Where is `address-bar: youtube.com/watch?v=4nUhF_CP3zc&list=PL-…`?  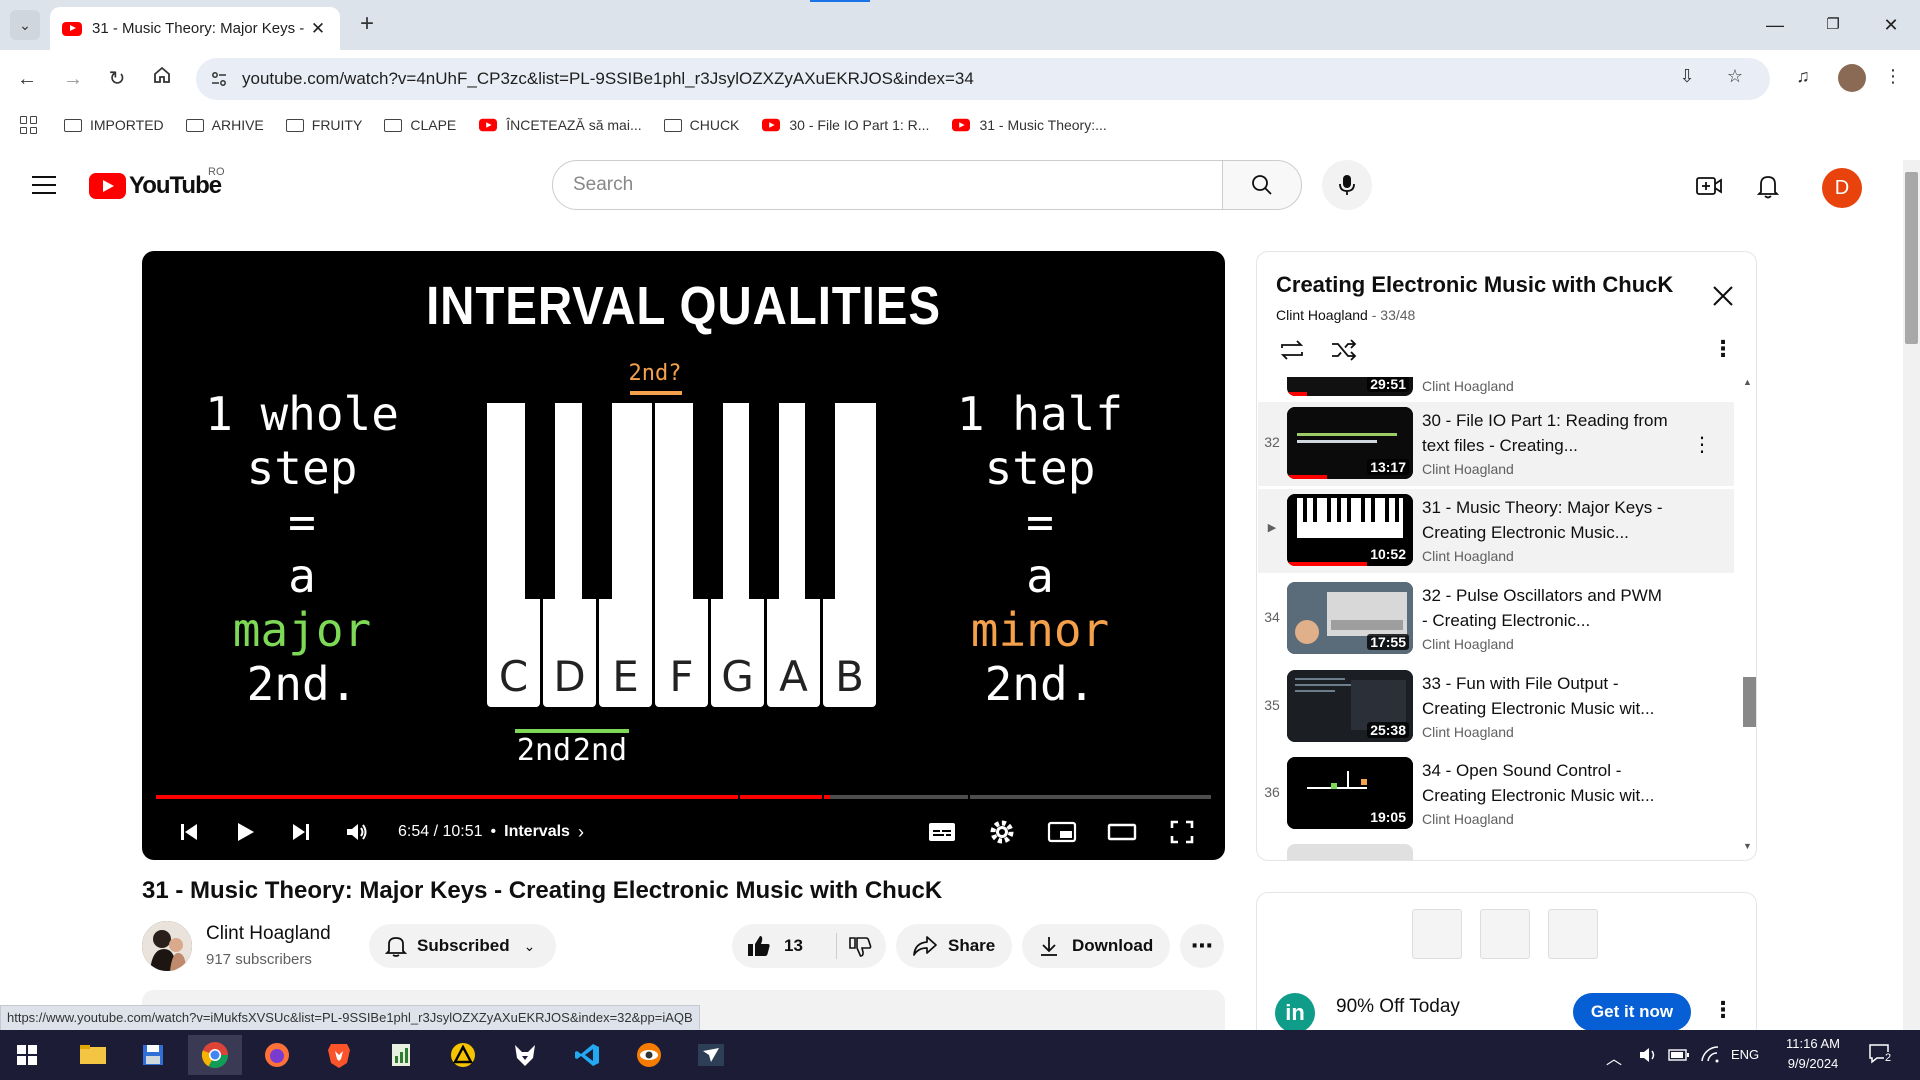
address-bar: youtube.com/watch?v=4nUhF_CP3zc&list=PL-… is located at coordinates (983, 79).